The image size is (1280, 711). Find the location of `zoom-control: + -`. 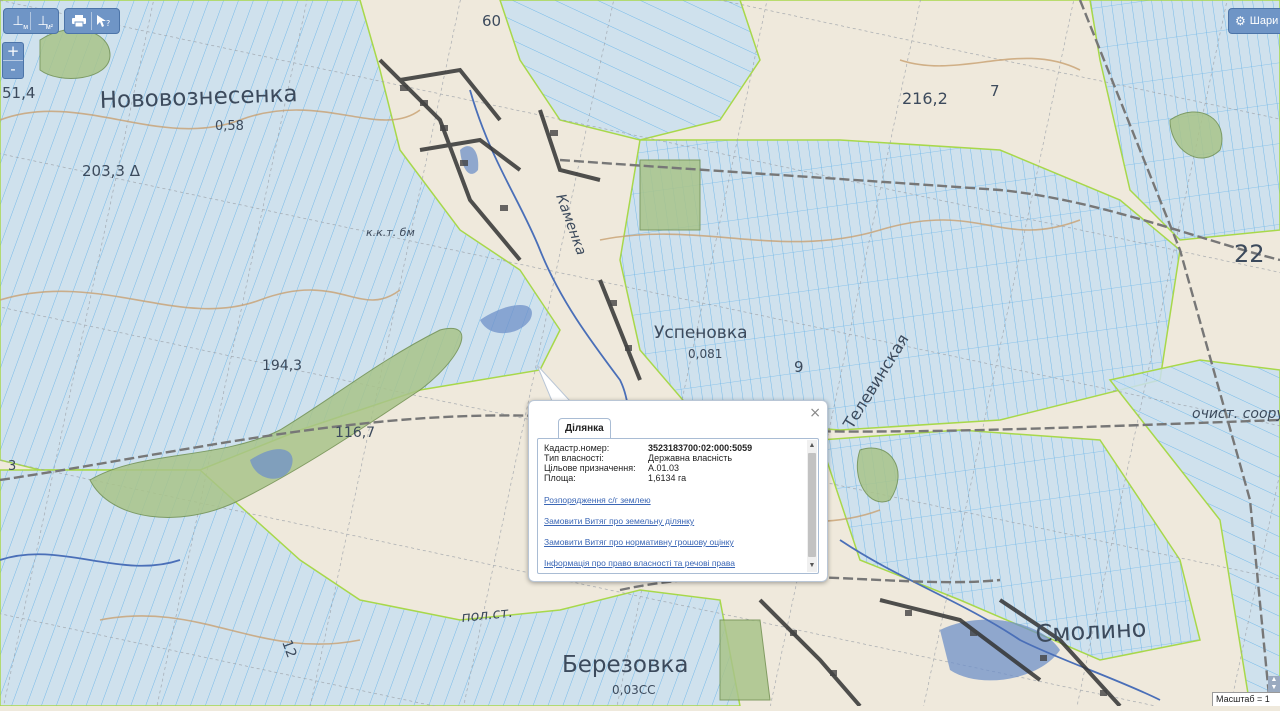

zoom-control: + - is located at coordinates (13, 60).